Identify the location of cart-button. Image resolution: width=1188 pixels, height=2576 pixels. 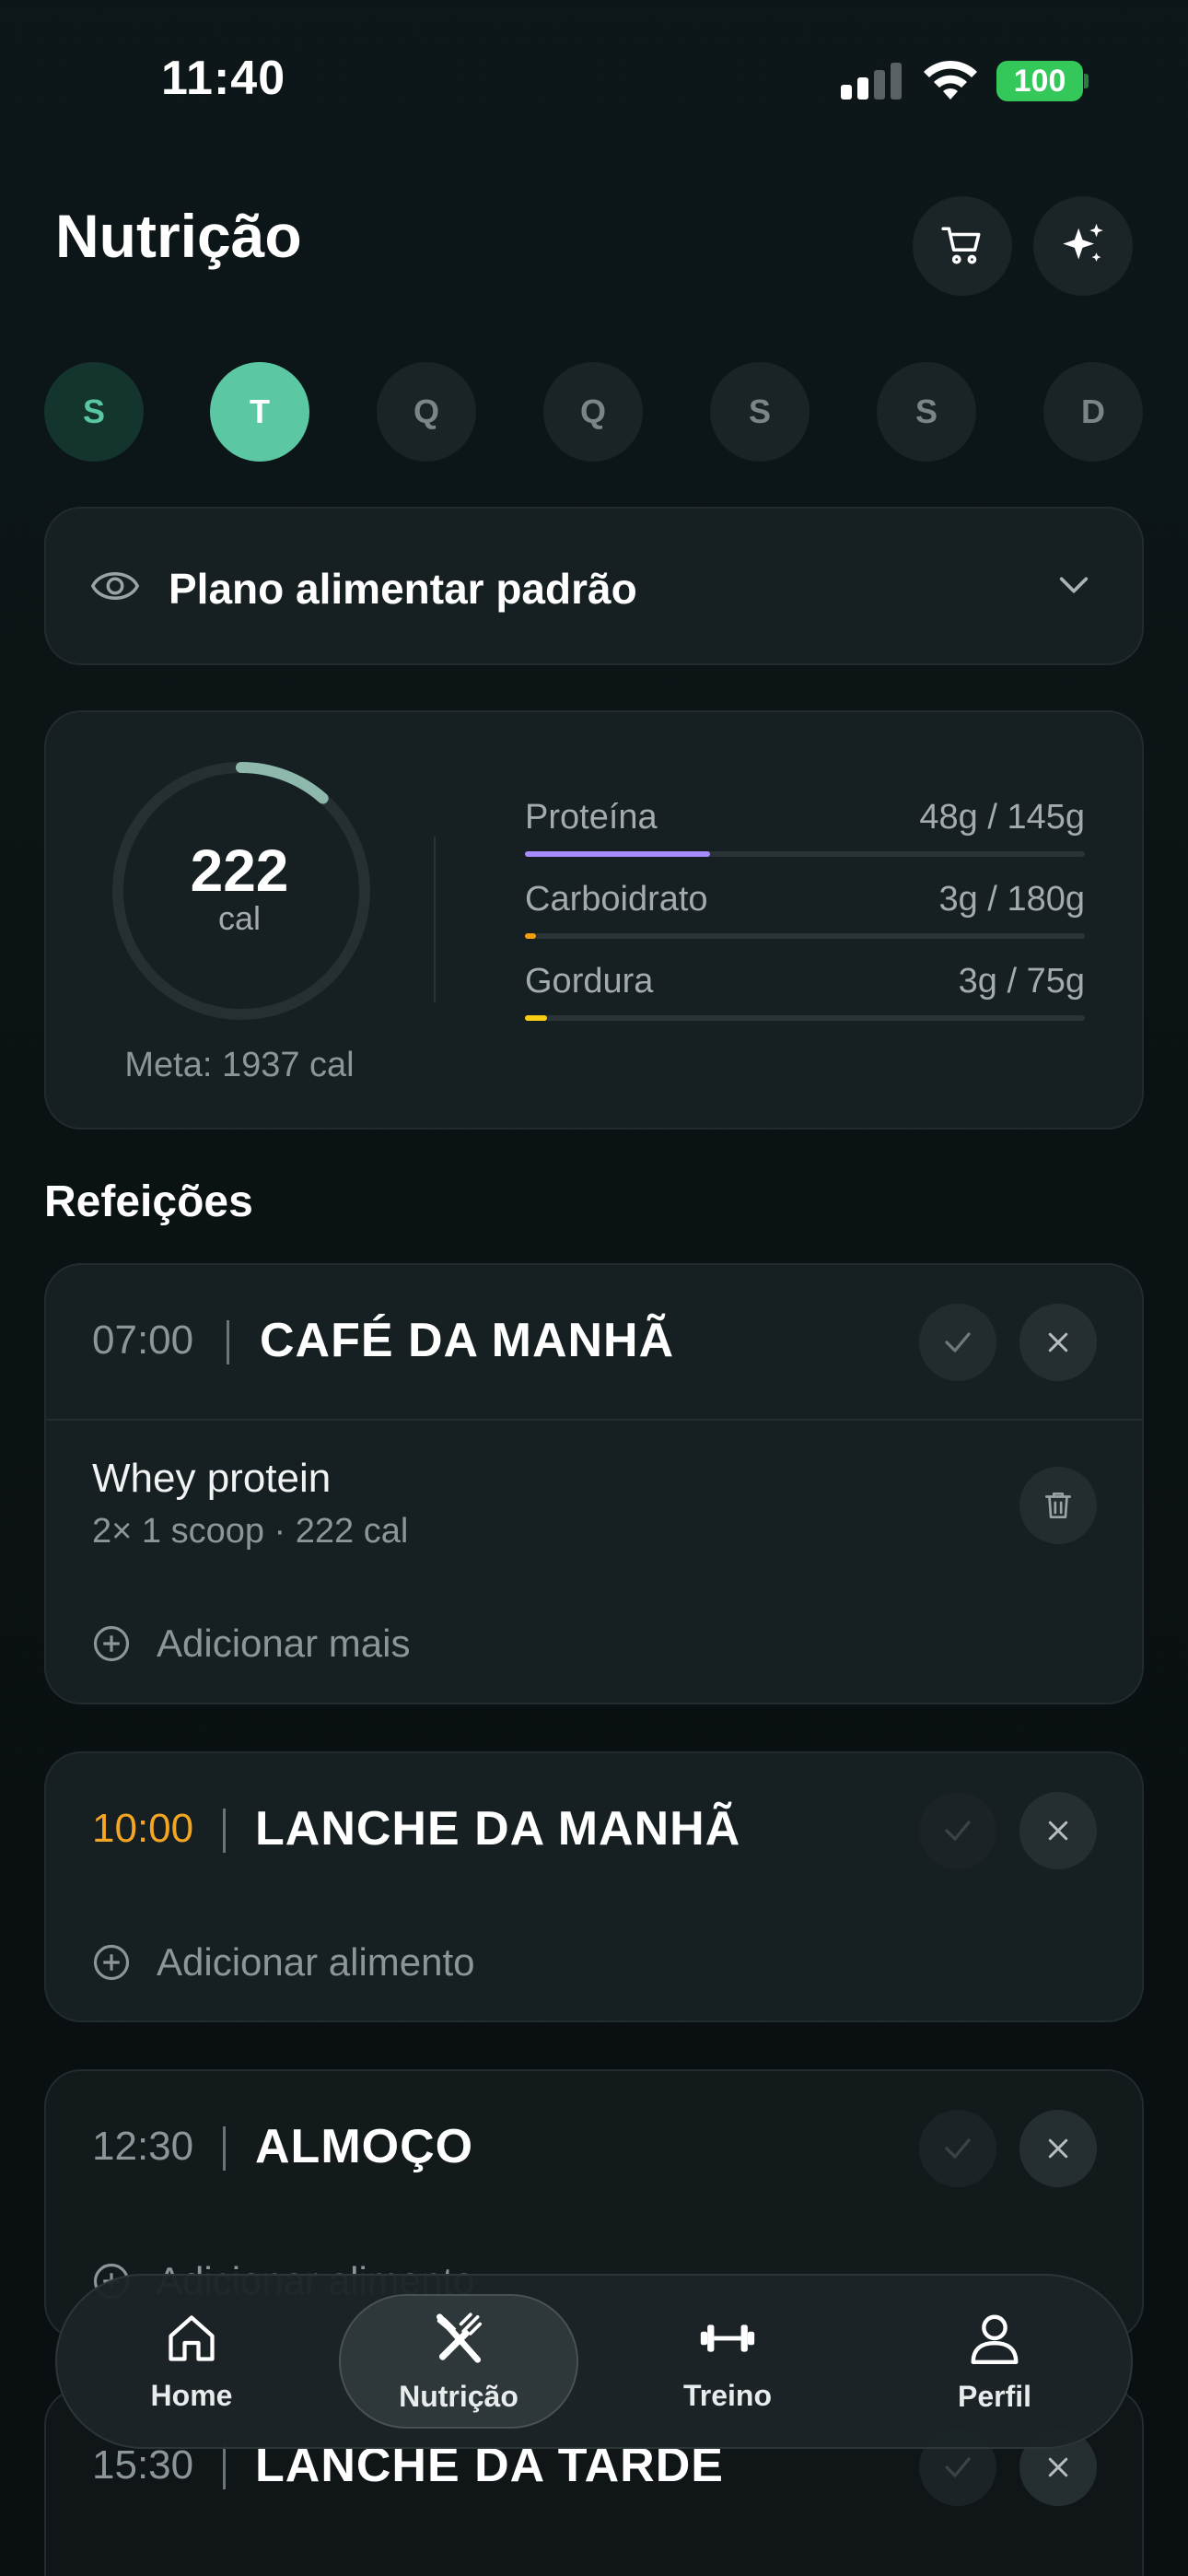
(962, 246).